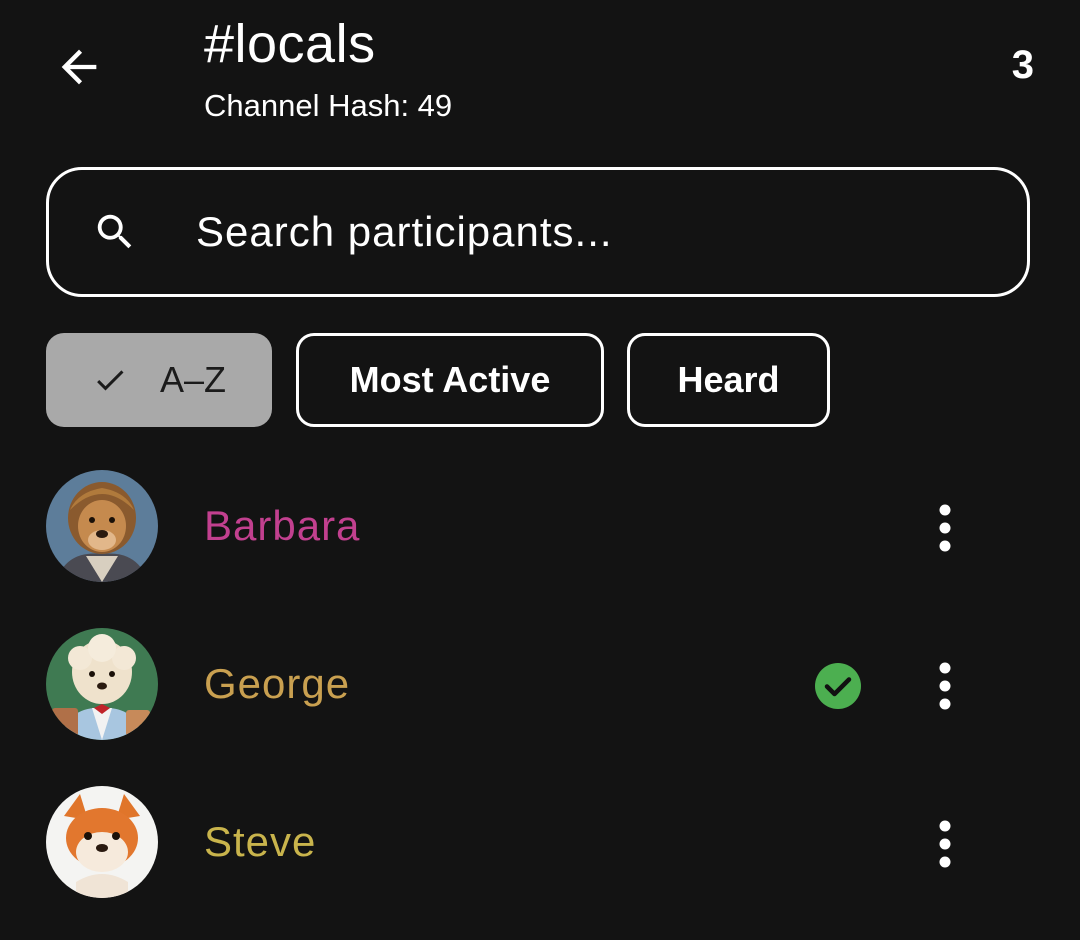 This screenshot has height=940, width=1080. Describe the element at coordinates (110, 380) in the screenshot. I see `check-icon` at that location.